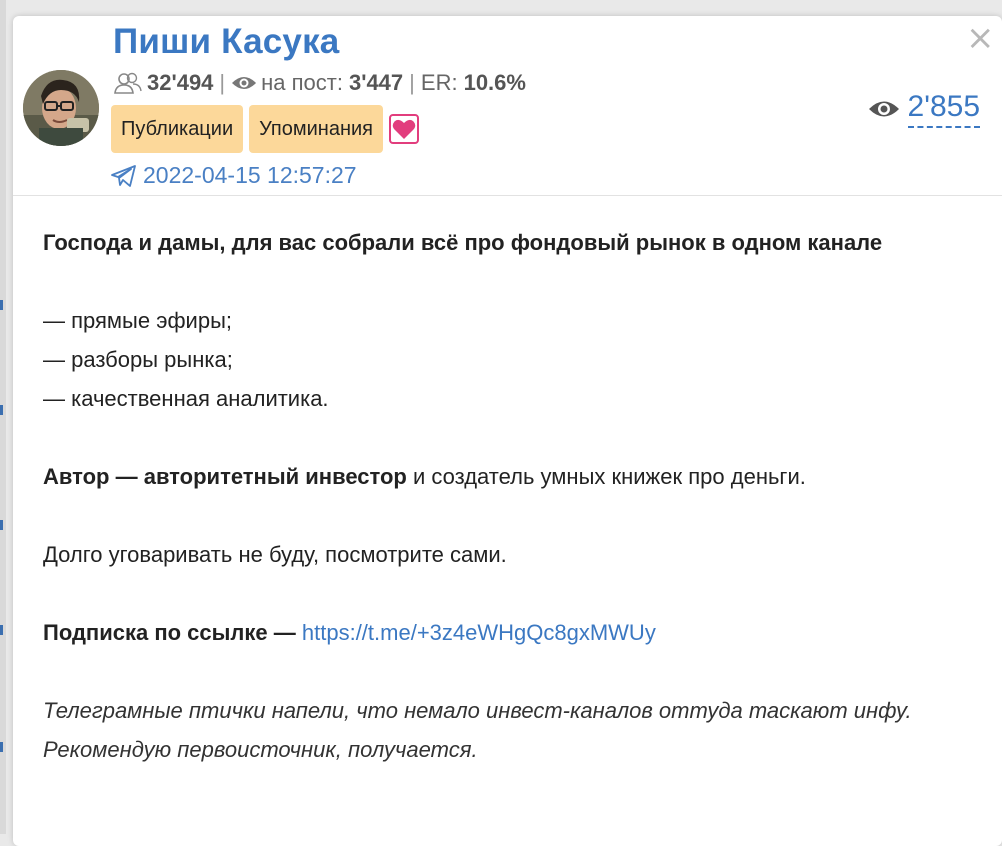 The image size is (1002, 846). Describe the element at coordinates (138, 359) in the screenshot. I see `list-item: — разборы рынка;` at that location.